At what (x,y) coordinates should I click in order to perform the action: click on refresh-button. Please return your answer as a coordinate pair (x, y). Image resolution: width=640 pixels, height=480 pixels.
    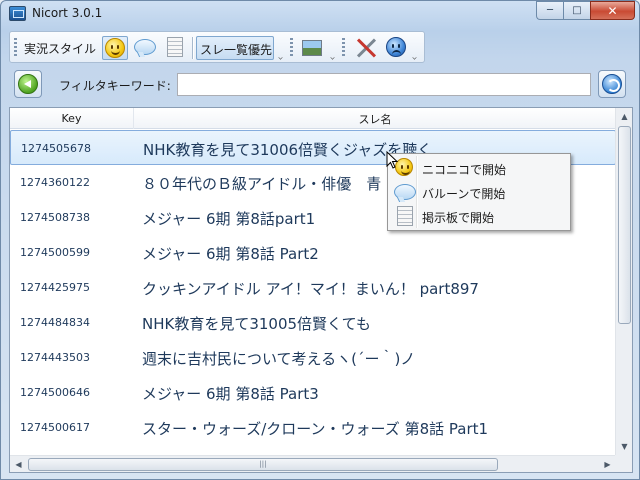
    Looking at the image, I should click on (612, 84).